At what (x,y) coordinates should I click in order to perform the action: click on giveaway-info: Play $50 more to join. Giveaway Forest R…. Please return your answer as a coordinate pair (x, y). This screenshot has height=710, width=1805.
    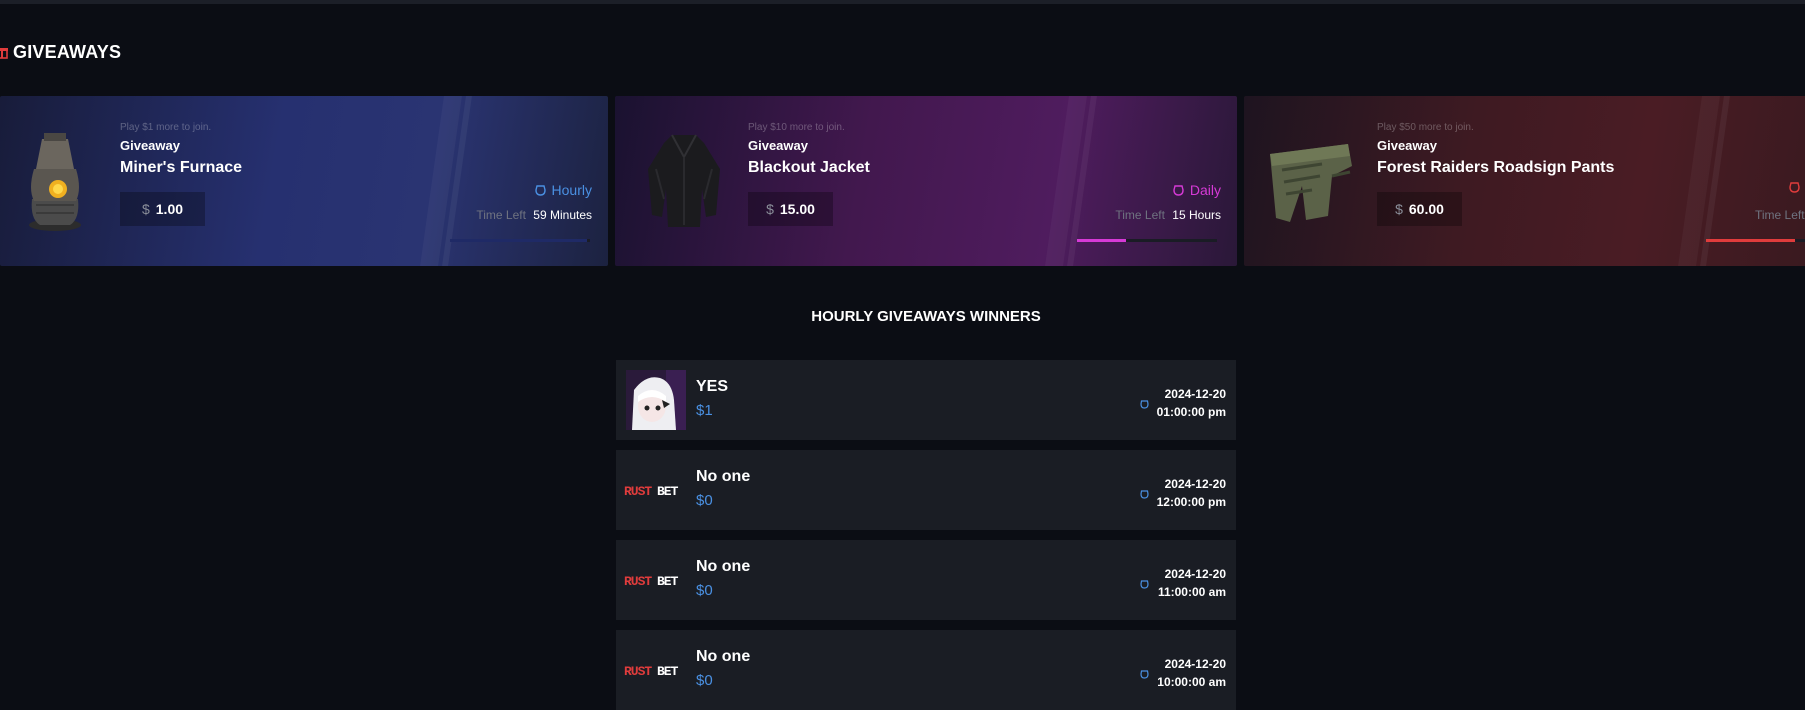
    Looking at the image, I should click on (1495, 149).